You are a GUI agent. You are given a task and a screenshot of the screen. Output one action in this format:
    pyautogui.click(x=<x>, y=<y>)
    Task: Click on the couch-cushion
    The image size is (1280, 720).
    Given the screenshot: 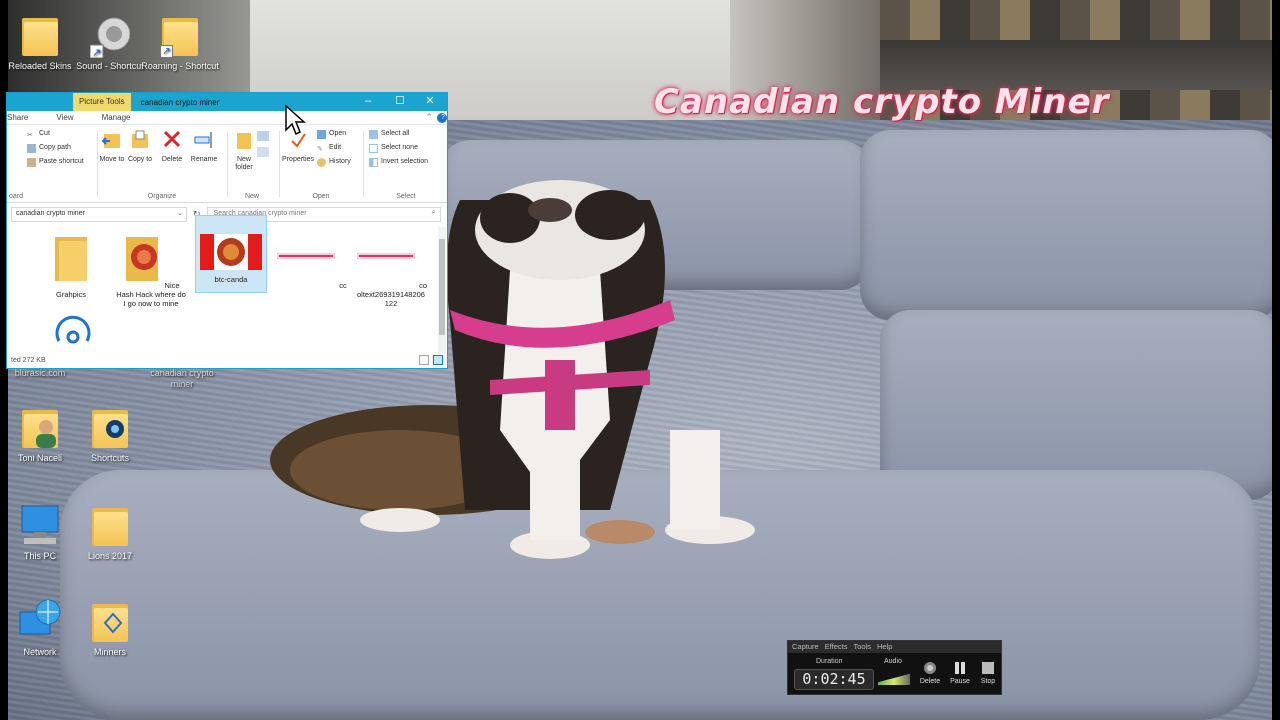 What is the action you would take?
    pyautogui.click(x=1070, y=225)
    